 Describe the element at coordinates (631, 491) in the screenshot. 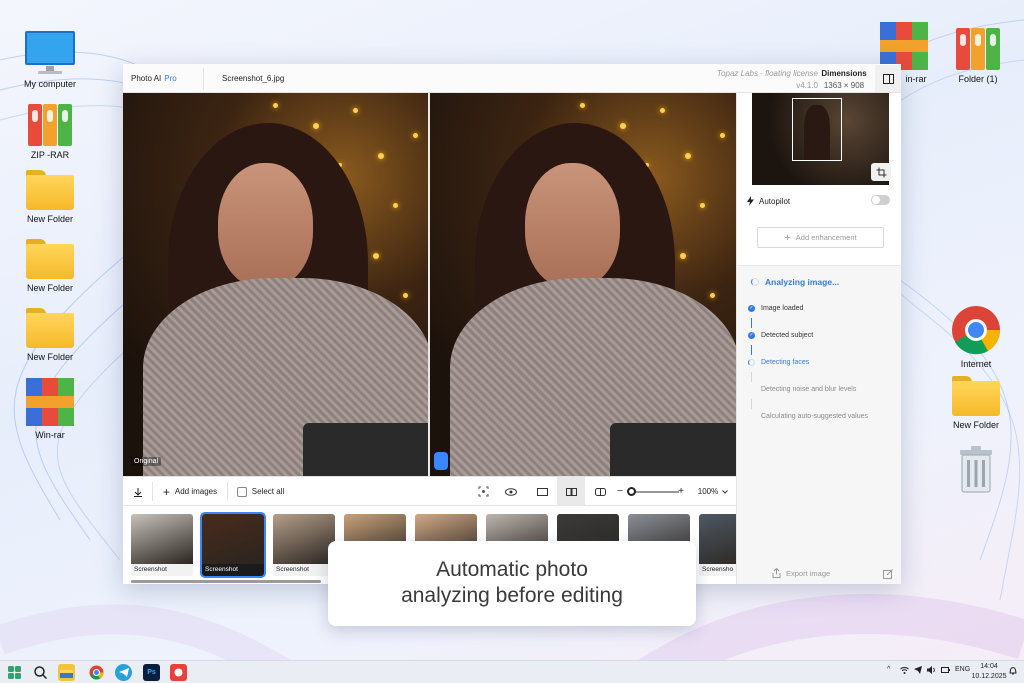

I see `zoom-slider-handle` at that location.